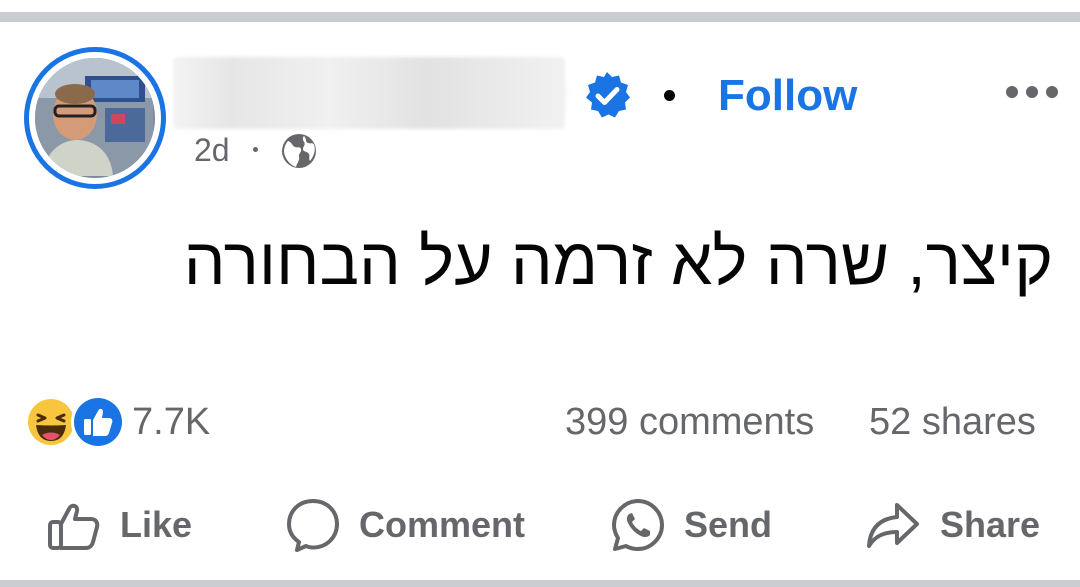  What do you see at coordinates (1032, 92) in the screenshot?
I see `more-options-icon` at bounding box center [1032, 92].